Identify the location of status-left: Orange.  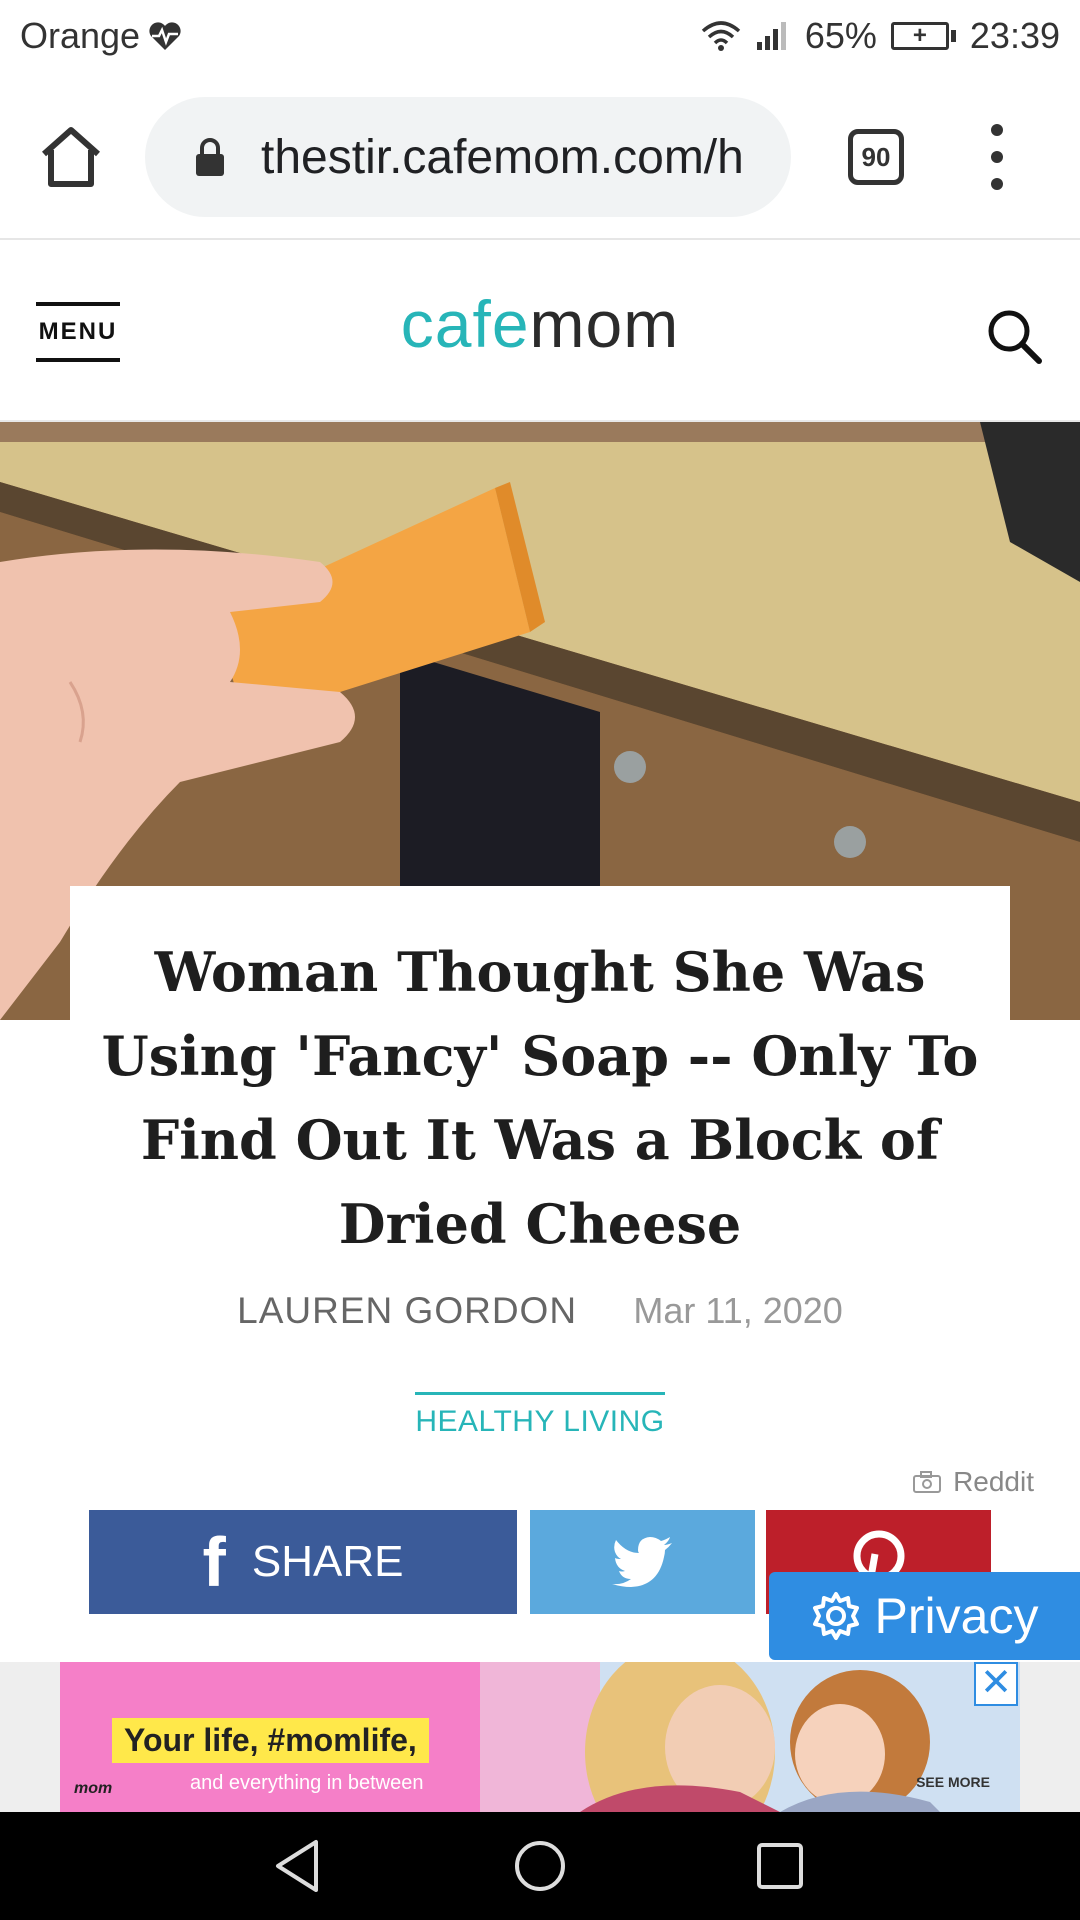
(101, 36).